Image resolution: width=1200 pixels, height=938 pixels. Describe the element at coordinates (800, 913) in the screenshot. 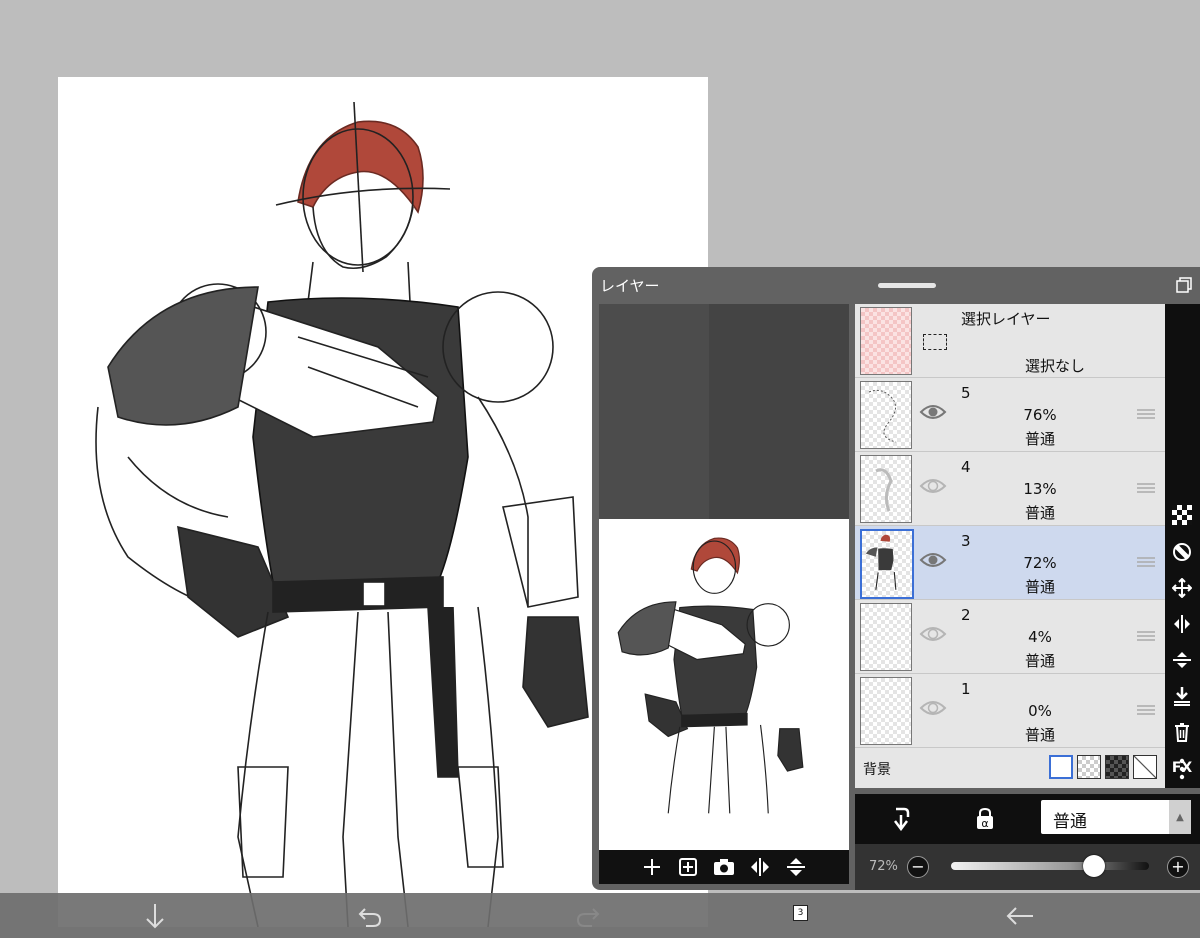

I see `layer-count-badge: 3` at that location.